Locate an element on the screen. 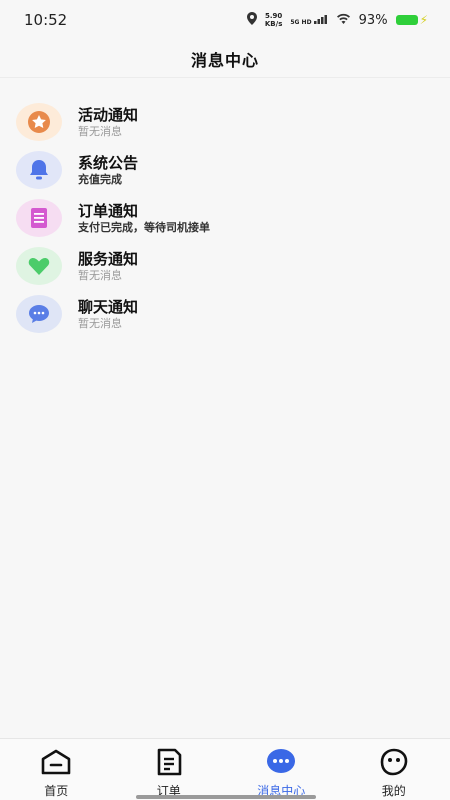 Image resolution: width=450 pixels, height=800 pixels. message-item-service: 服务通知 暂无消息 is located at coordinates (225, 266).